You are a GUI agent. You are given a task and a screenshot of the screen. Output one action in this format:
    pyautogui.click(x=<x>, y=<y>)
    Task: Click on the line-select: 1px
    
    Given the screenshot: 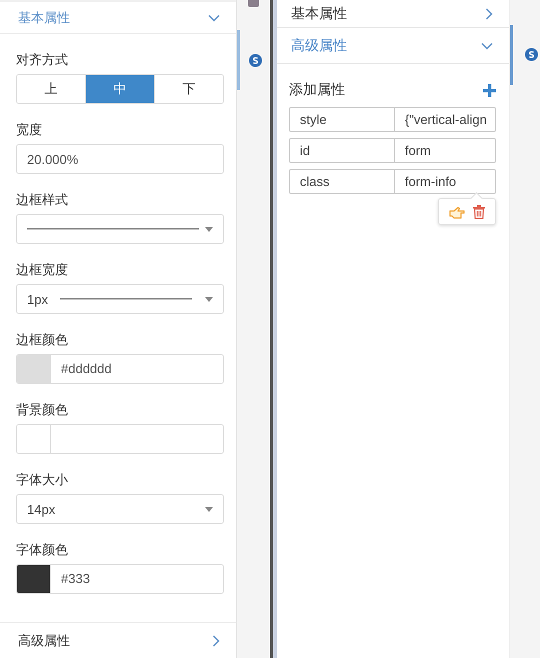 What is the action you would take?
    pyautogui.click(x=120, y=299)
    